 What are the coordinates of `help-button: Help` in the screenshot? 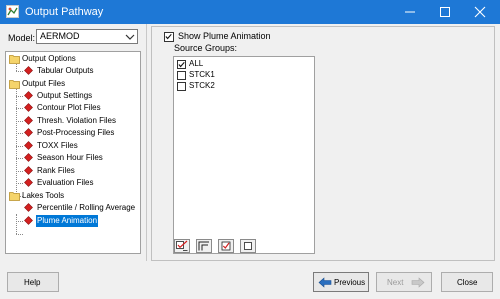 It's located at (33, 282).